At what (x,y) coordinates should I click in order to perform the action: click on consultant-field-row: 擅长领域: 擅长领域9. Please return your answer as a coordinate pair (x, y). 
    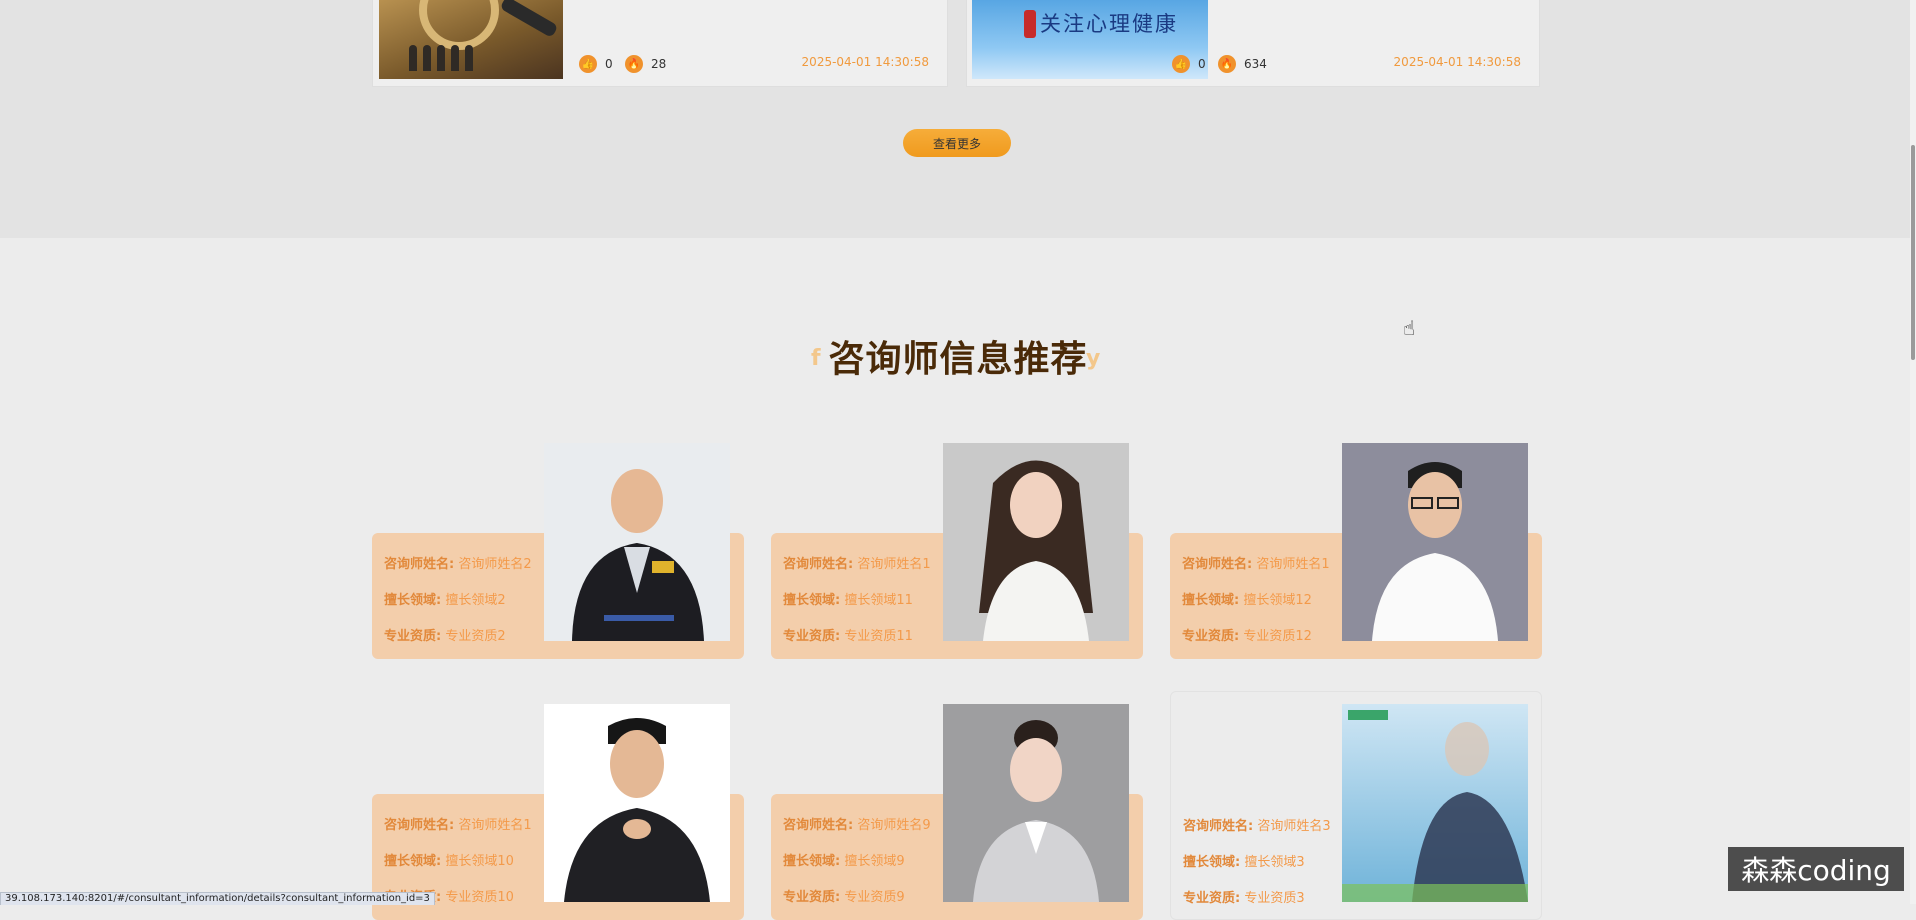
    Looking at the image, I should click on (844, 859).